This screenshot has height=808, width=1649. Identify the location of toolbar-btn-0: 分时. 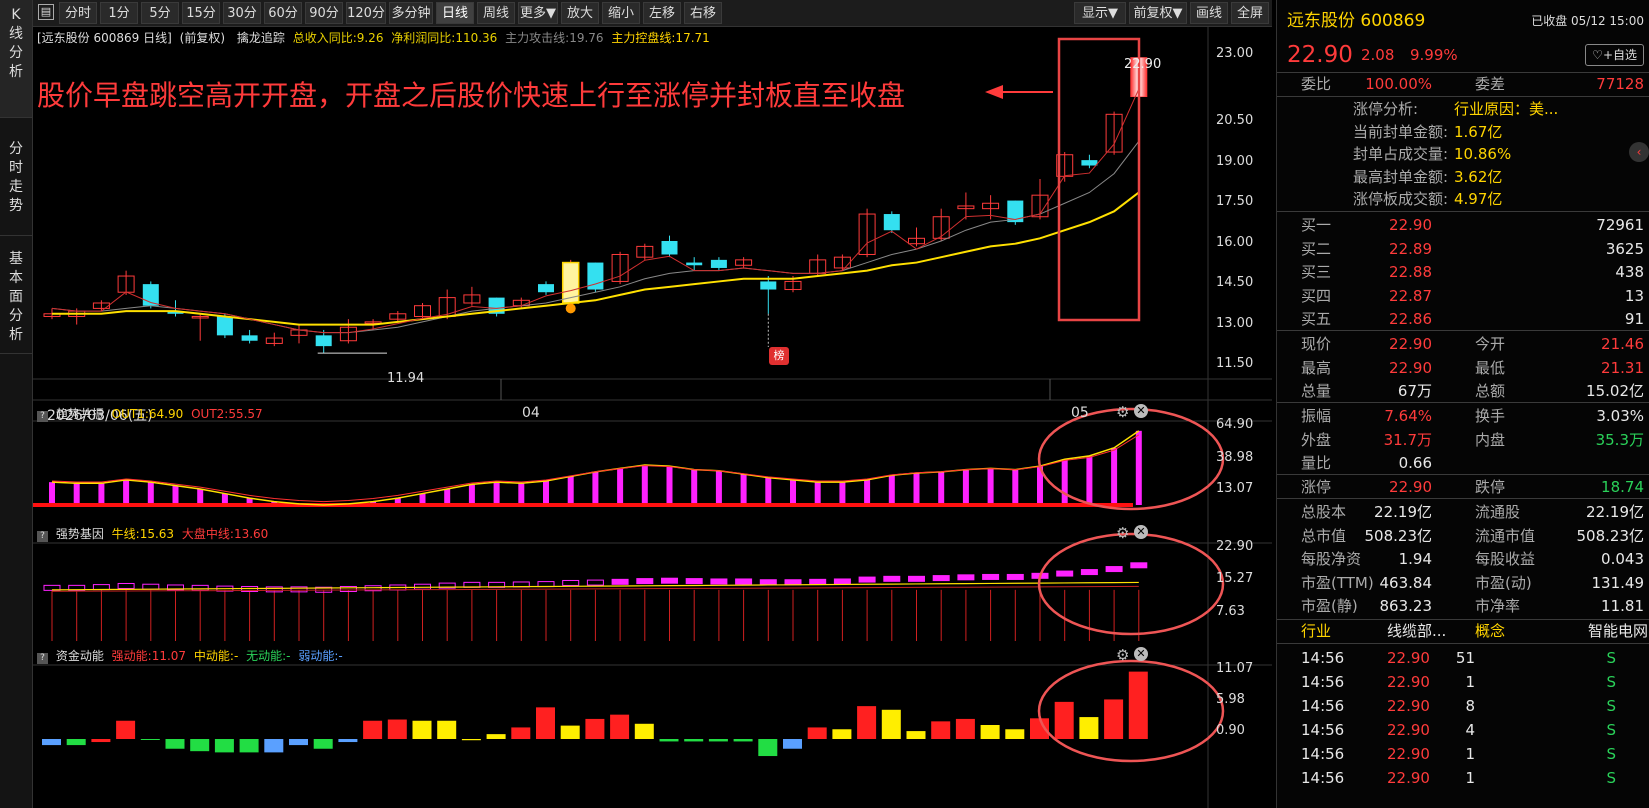
(78, 13).